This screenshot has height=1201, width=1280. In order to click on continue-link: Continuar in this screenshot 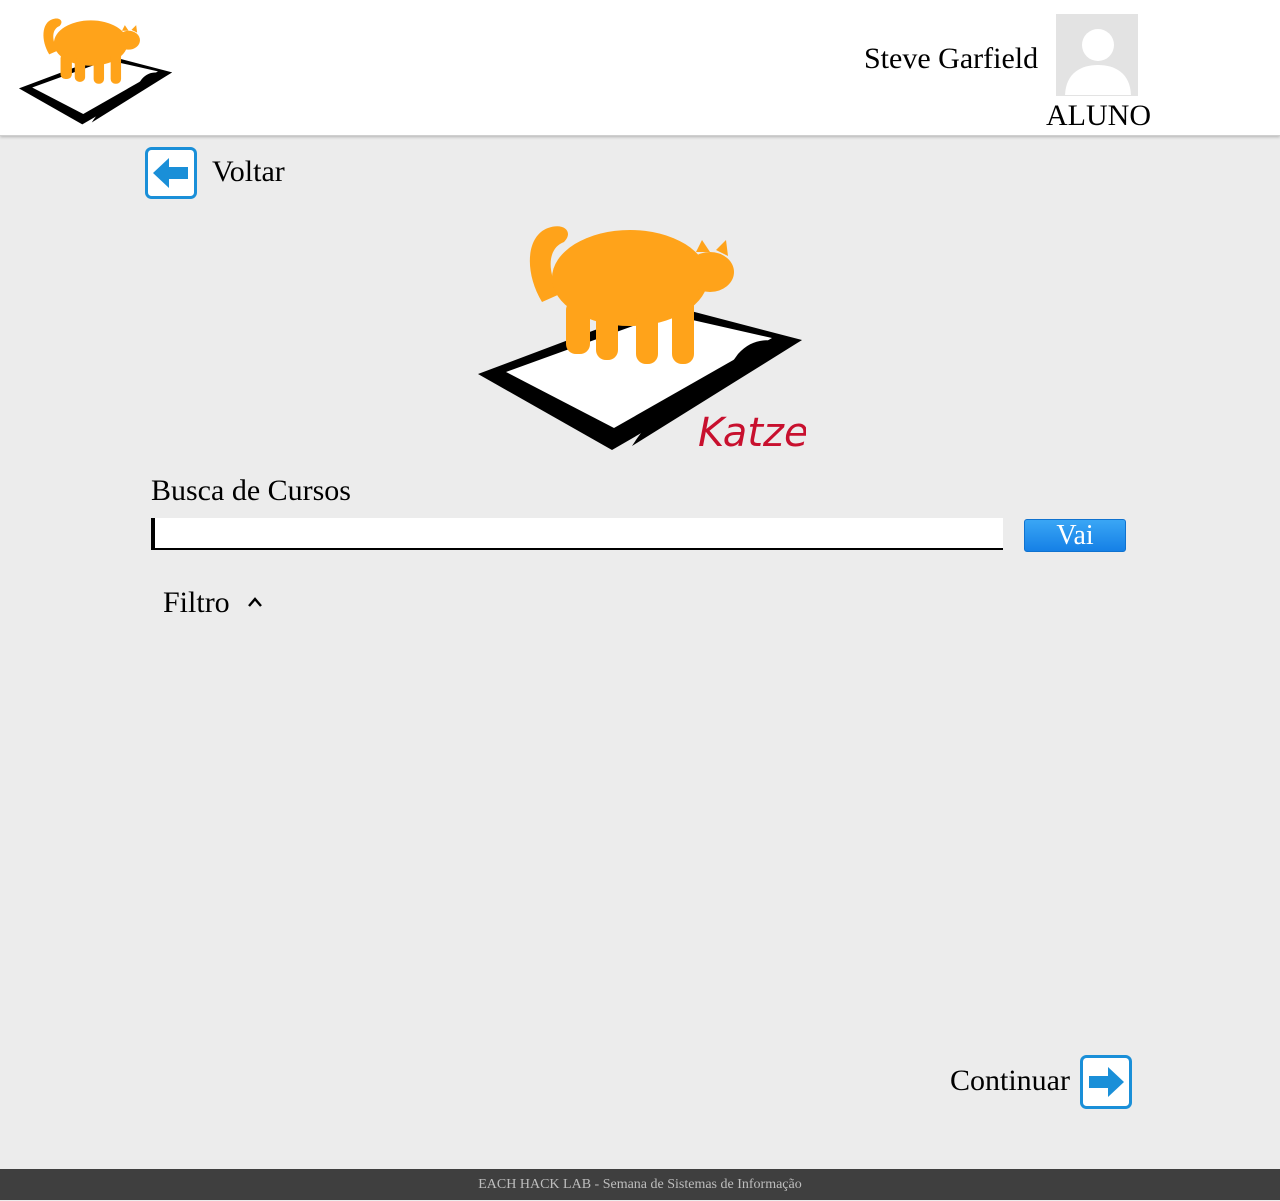, I will do `click(1010, 1081)`.